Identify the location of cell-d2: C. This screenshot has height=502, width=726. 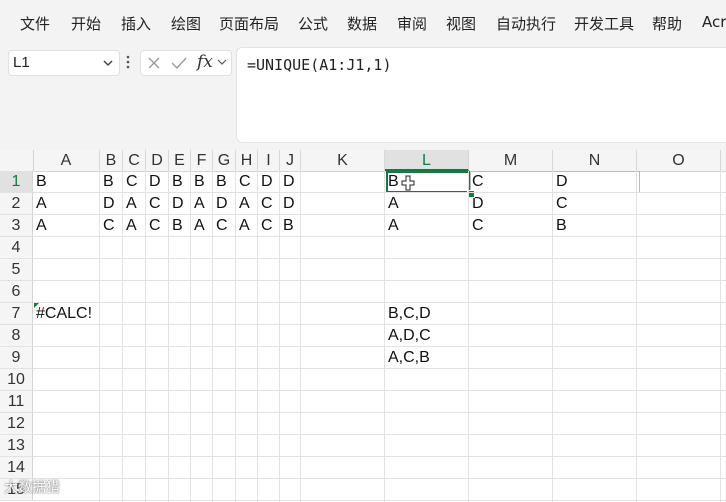
(153, 204).